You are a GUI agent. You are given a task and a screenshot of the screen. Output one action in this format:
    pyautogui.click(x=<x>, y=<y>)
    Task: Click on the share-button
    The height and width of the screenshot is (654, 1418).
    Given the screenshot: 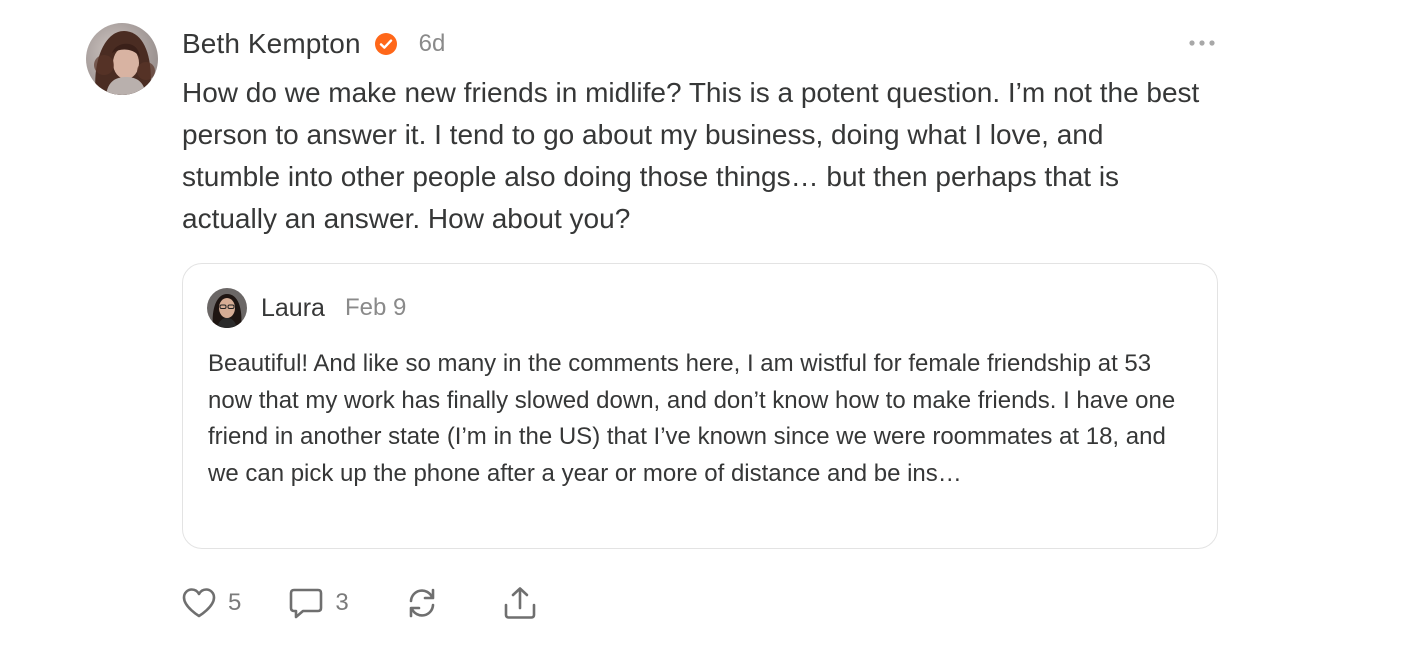 What is the action you would take?
    pyautogui.click(x=520, y=603)
    